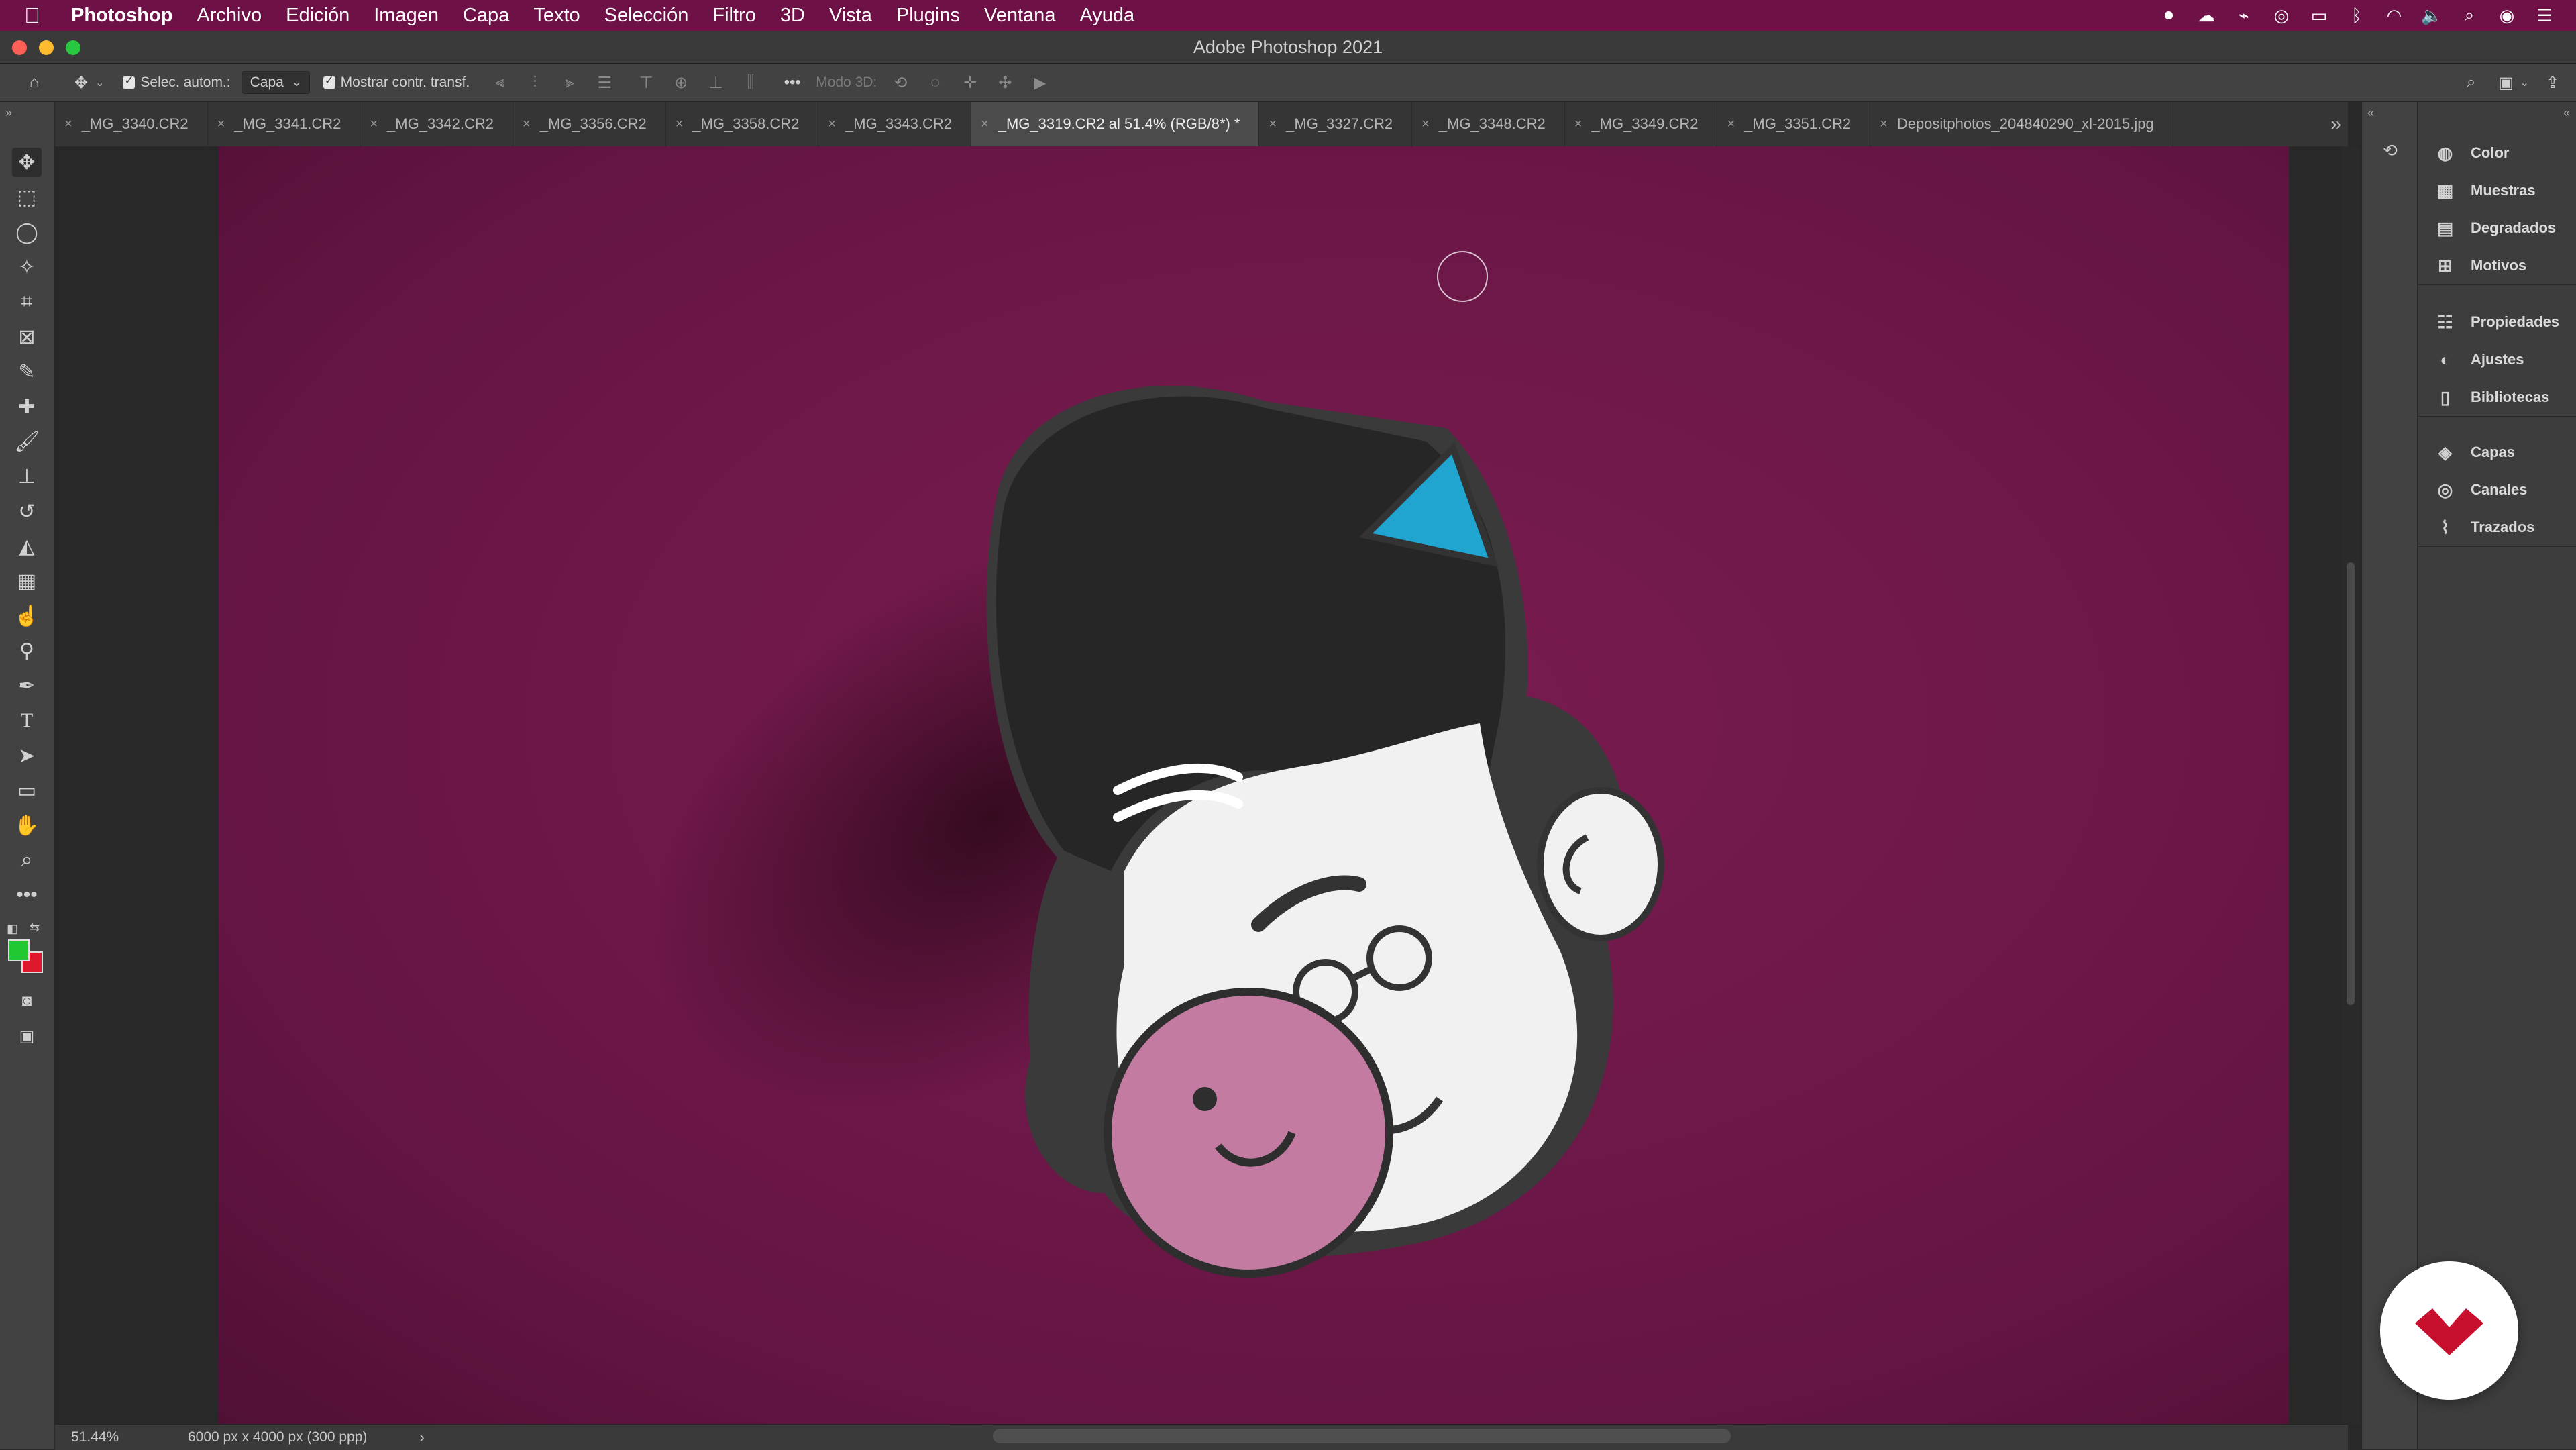  What do you see at coordinates (437, 124) in the screenshot?
I see `tab-document: × _MG_3342.CR2` at bounding box center [437, 124].